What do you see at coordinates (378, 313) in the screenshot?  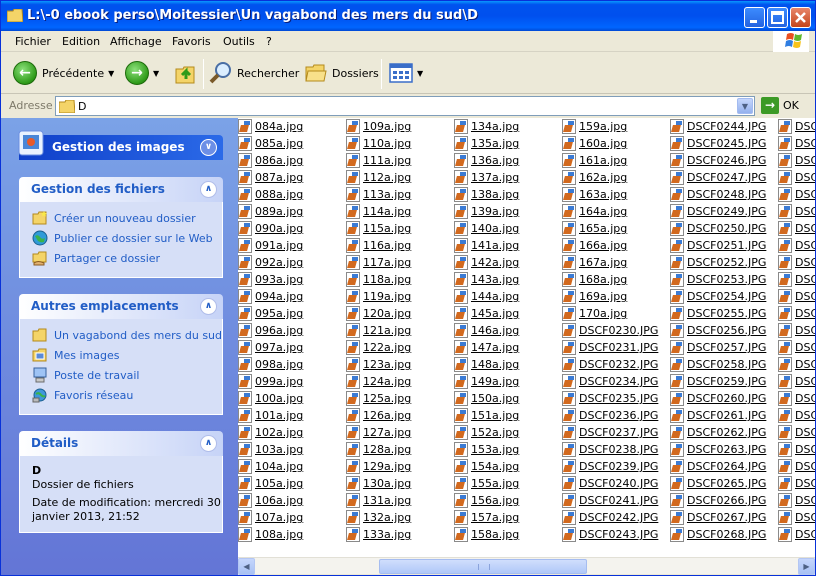 I see `file-item: 120a.jpg` at bounding box center [378, 313].